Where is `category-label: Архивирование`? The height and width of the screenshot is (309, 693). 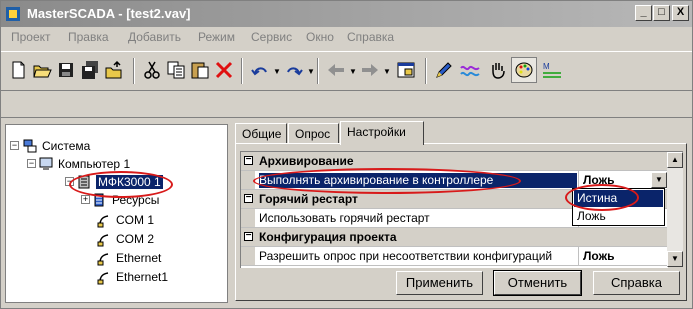 category-label: Архивирование is located at coordinates (306, 161).